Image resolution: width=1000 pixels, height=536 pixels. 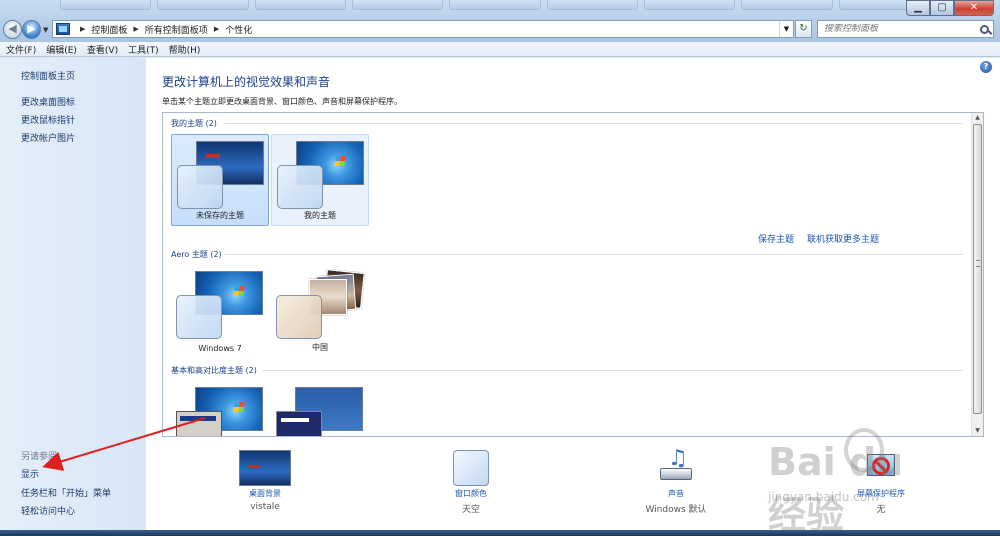 I want to click on theme-my-theme: 我的主题, so click(x=320, y=180).